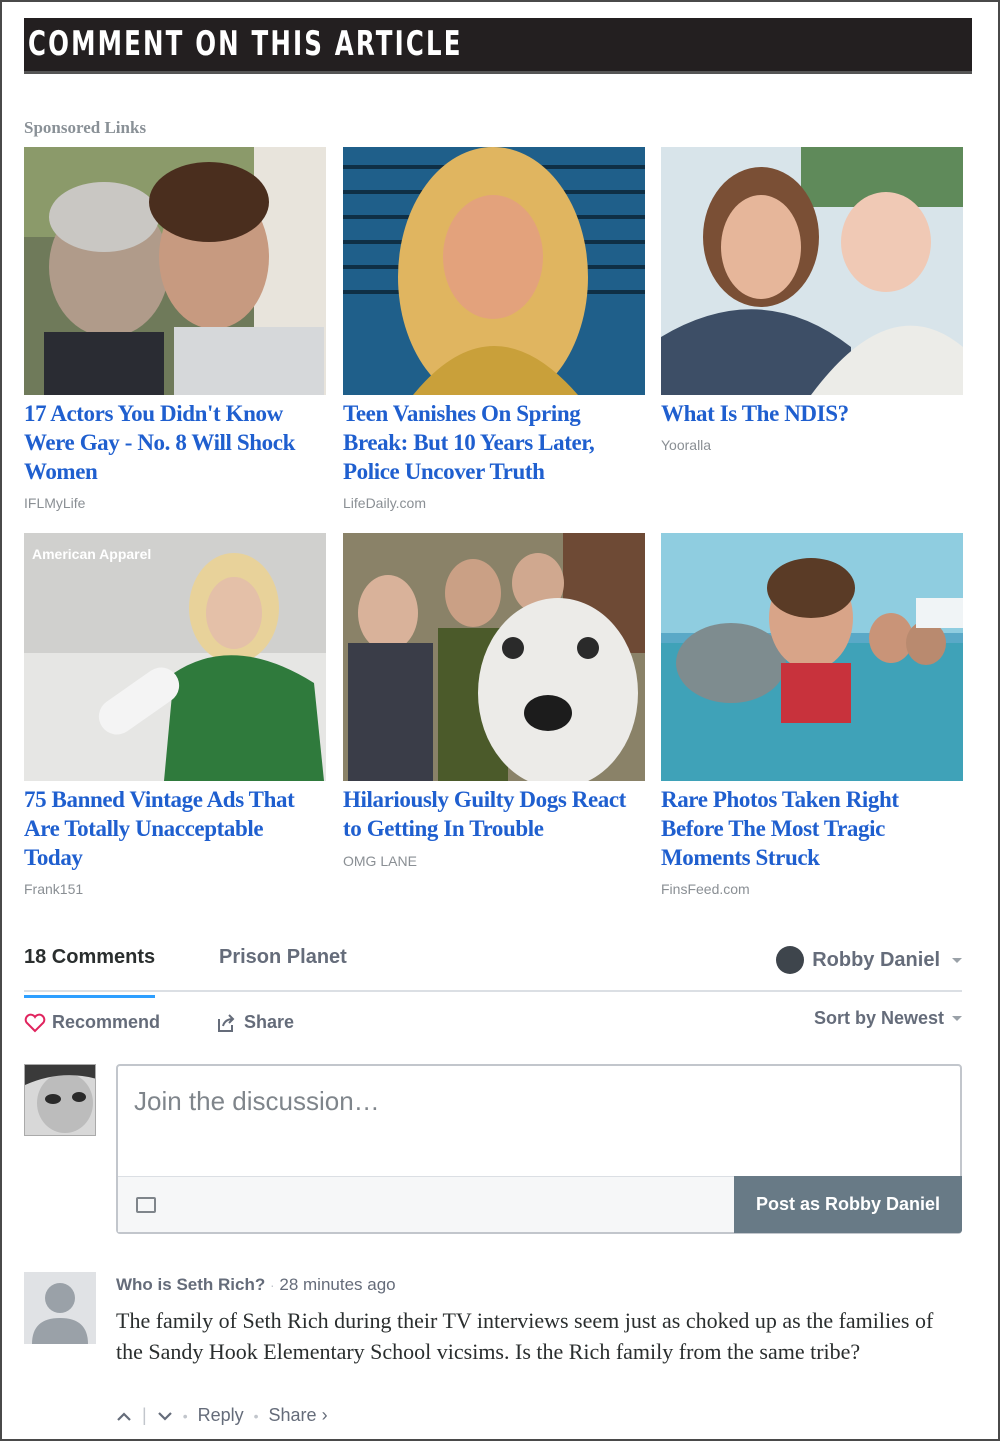  Describe the element at coordinates (705, 889) in the screenshot. I see `ad-source: FinsFeed.com` at that location.